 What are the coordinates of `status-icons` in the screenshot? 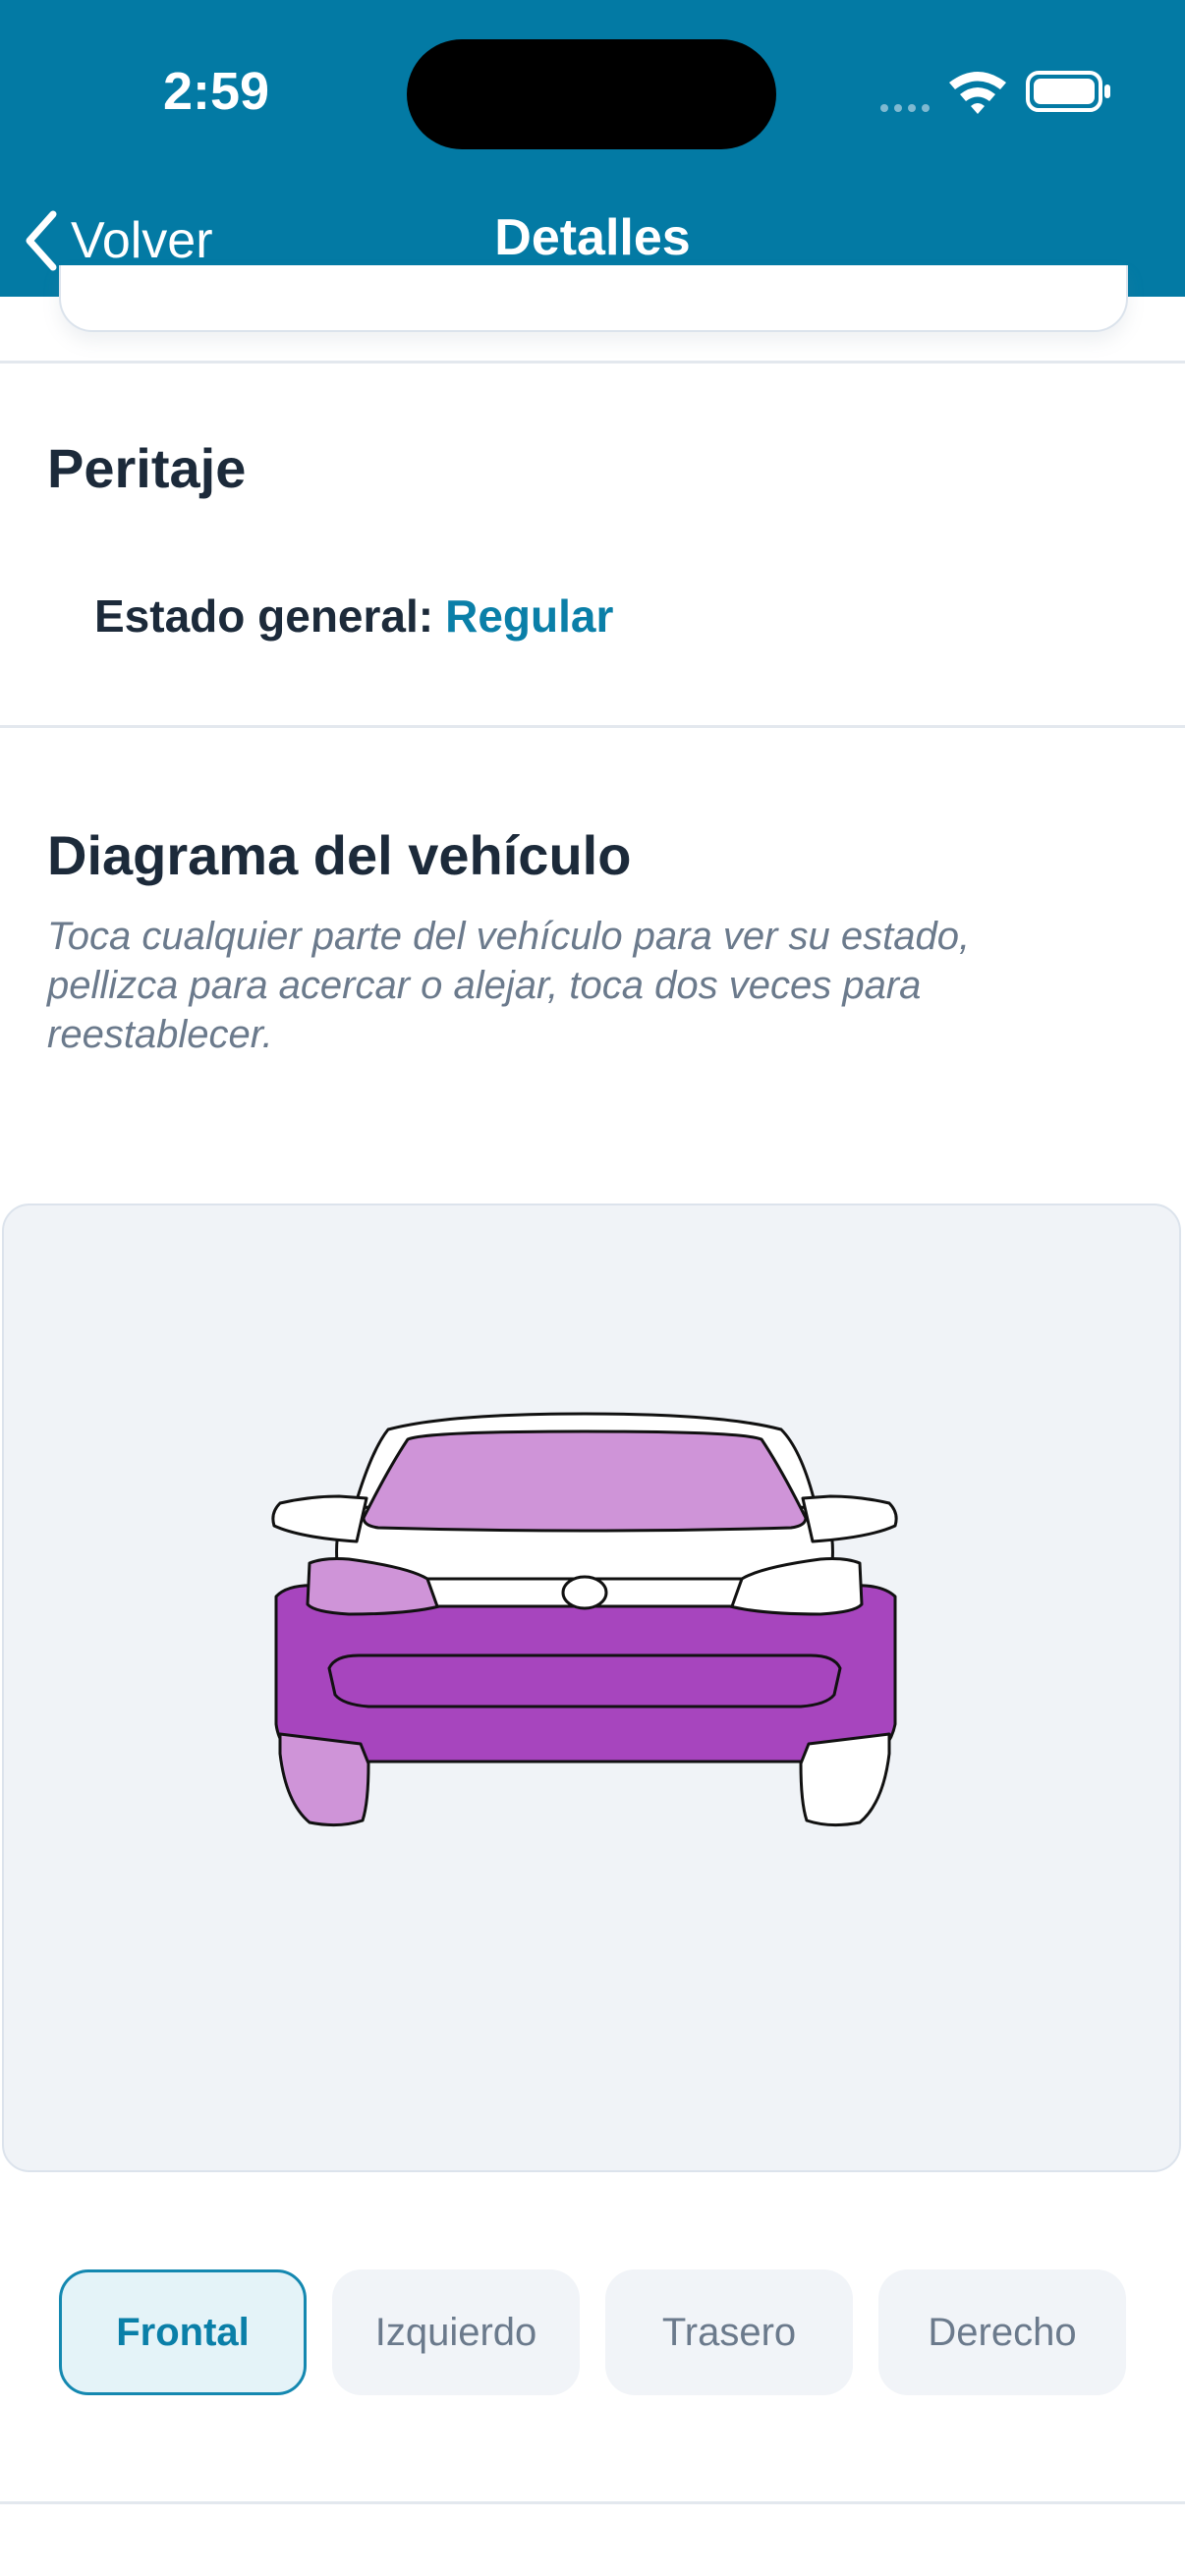 It's located at (995, 92).